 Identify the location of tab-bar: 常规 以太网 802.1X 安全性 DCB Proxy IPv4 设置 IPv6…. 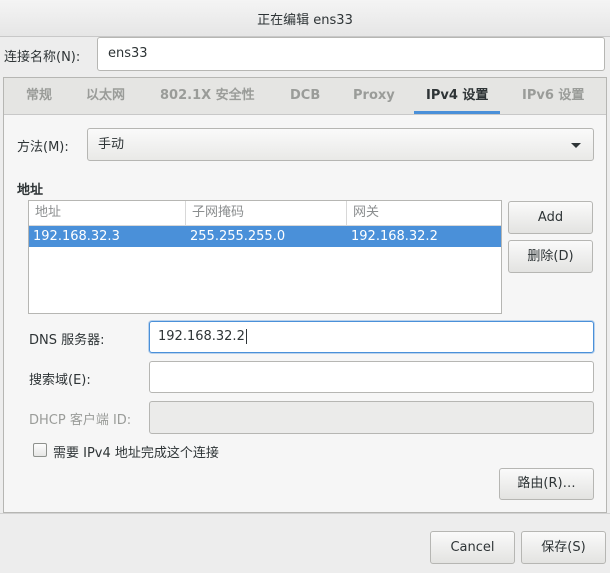
(305, 96).